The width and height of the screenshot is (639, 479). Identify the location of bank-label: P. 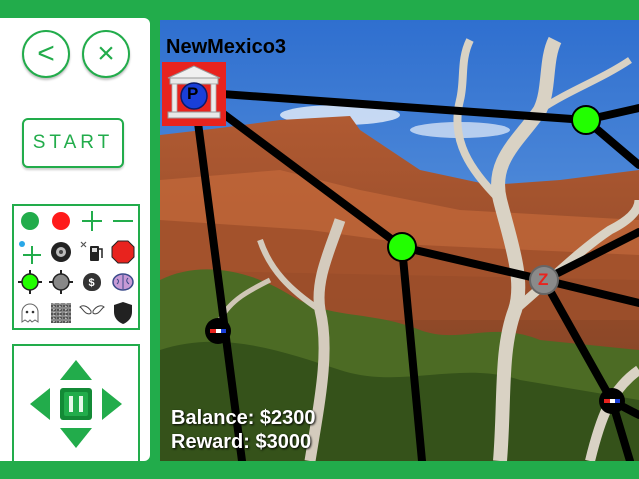
(193, 93).